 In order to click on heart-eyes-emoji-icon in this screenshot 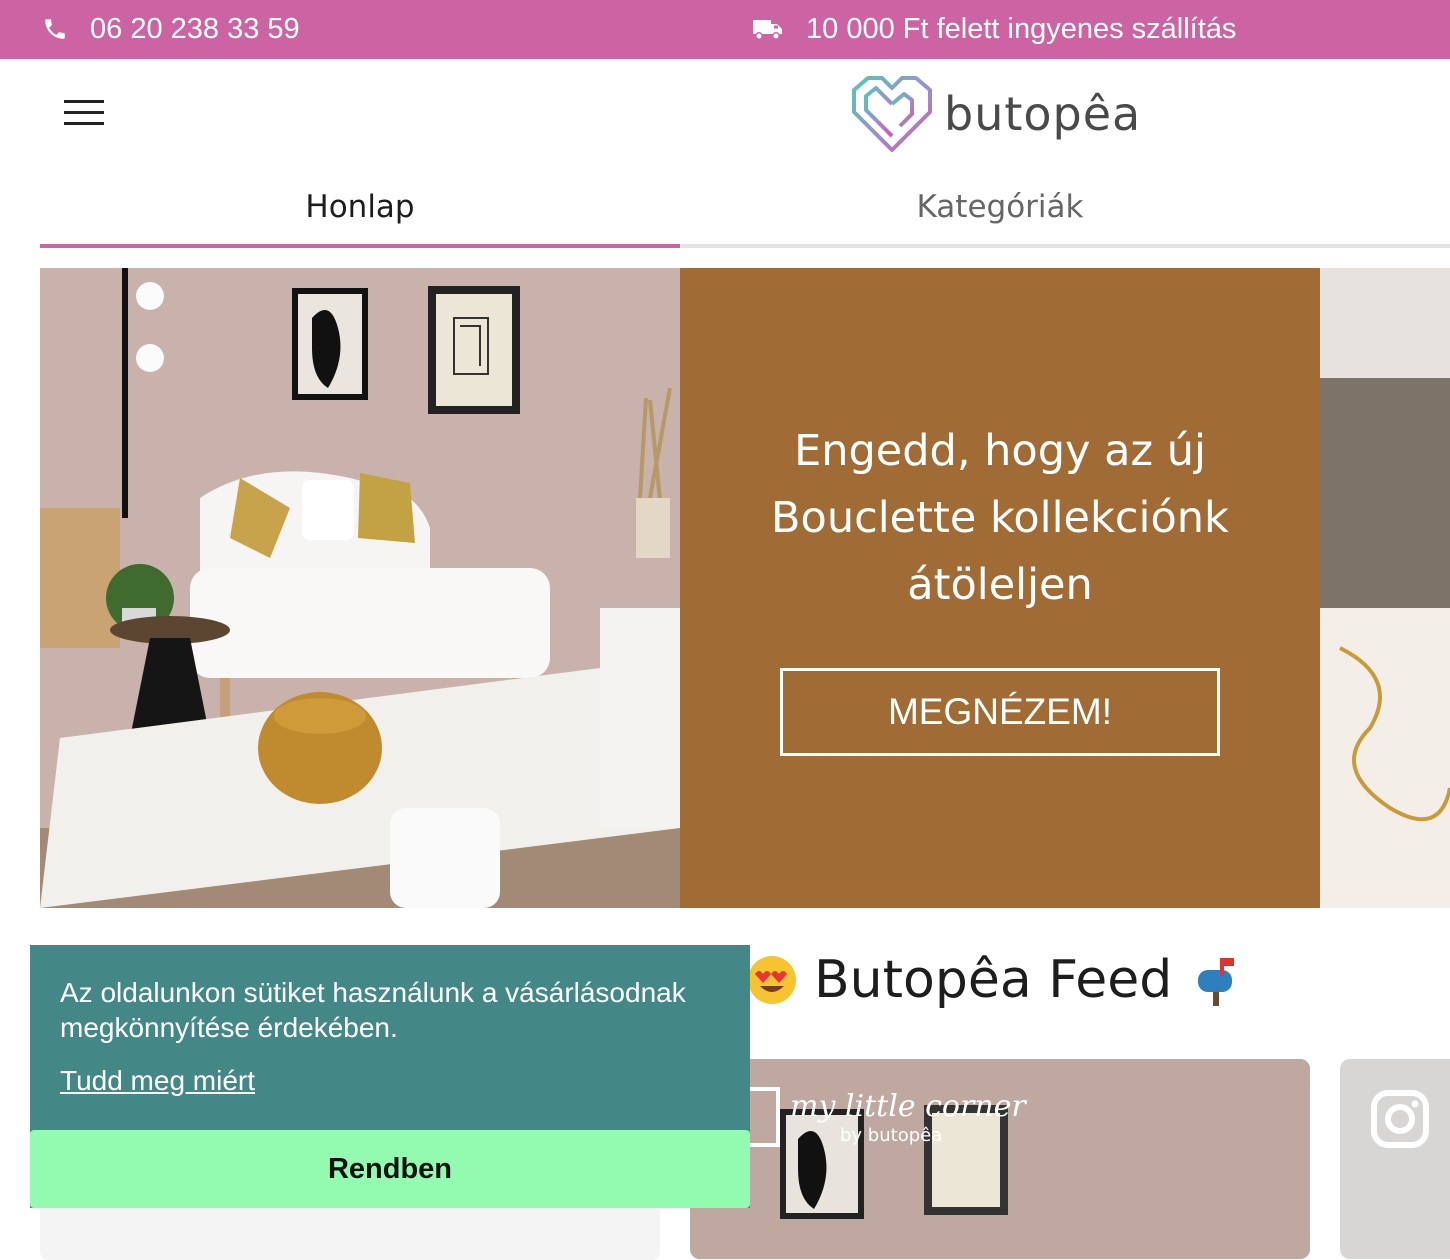, I will do `click(772, 980)`.